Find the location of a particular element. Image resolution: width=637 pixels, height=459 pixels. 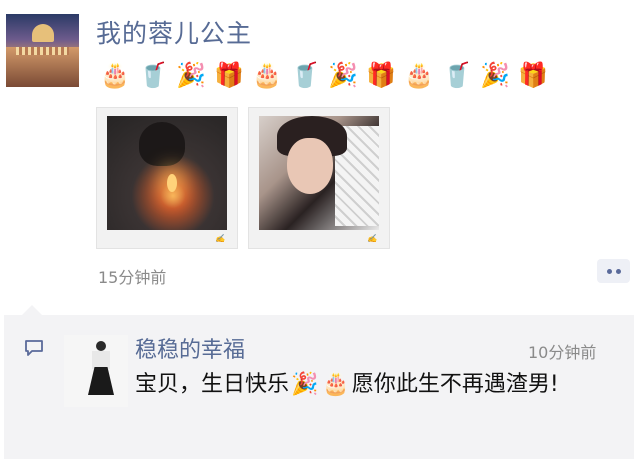

more-actions-button is located at coordinates (613, 271).